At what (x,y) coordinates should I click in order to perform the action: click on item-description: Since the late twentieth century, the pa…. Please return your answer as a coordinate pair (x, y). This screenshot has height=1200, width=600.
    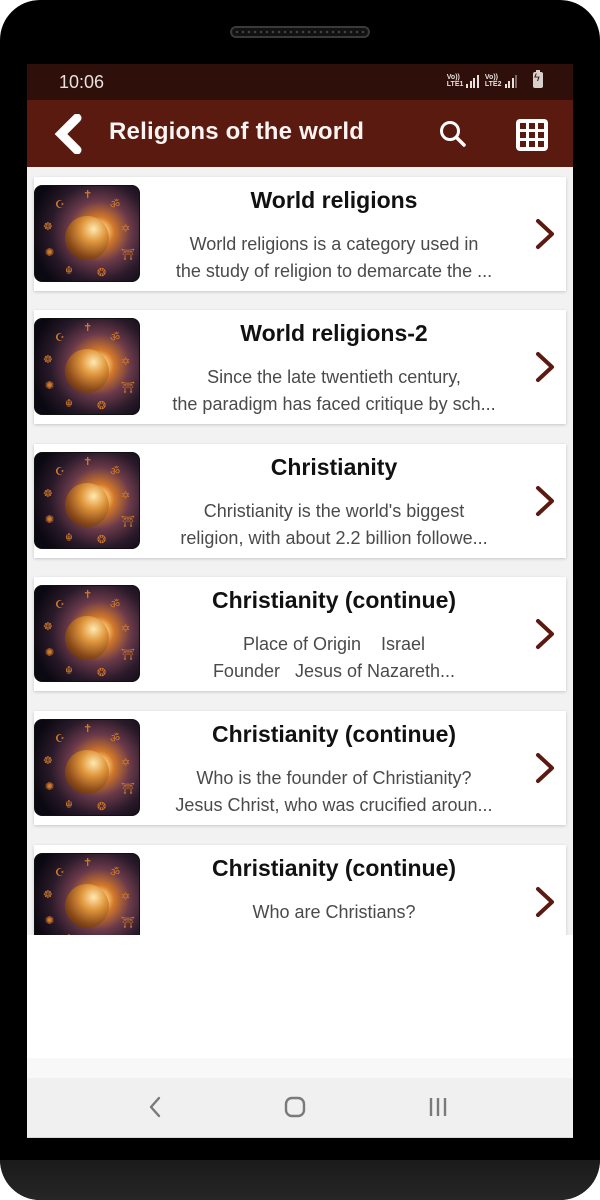
    Looking at the image, I should click on (334, 391).